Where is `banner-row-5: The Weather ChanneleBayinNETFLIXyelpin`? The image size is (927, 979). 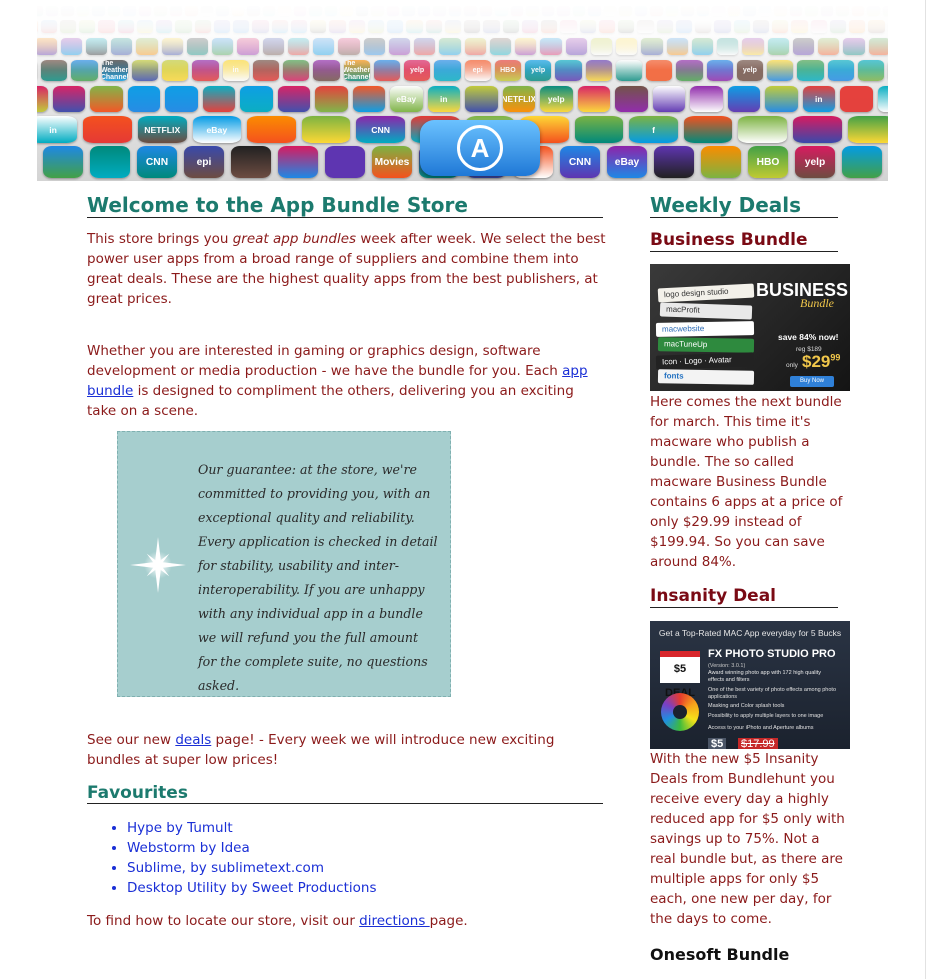 banner-row-5: The Weather ChanneleBayinNETFLIXyelpin is located at coordinates (462, 99).